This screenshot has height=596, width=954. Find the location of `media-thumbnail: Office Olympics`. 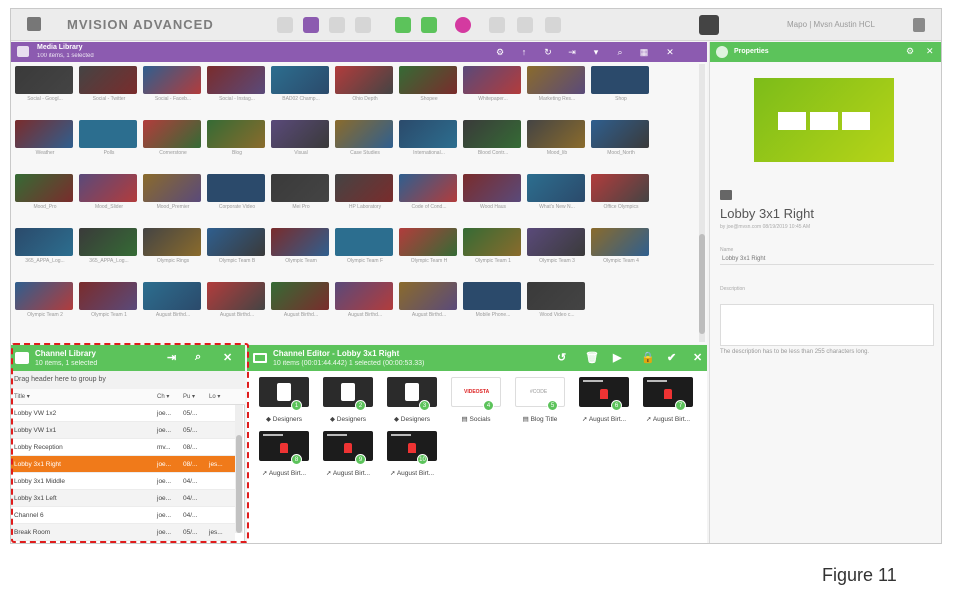

media-thumbnail: Office Olympics is located at coordinates (621, 194).